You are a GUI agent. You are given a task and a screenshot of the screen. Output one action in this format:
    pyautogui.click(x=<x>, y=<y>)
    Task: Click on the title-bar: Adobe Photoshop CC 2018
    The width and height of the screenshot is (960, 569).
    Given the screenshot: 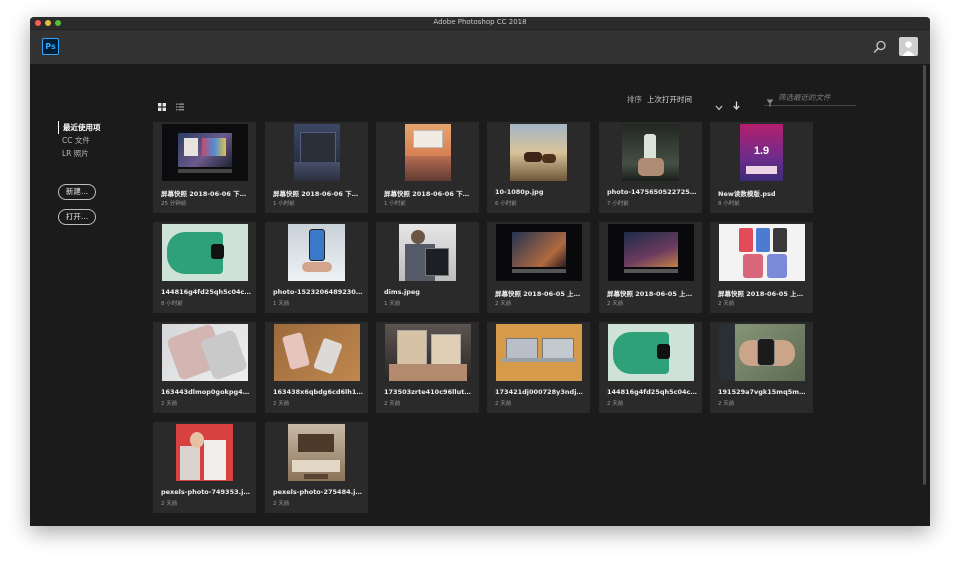 What is the action you would take?
    pyautogui.click(x=480, y=23)
    